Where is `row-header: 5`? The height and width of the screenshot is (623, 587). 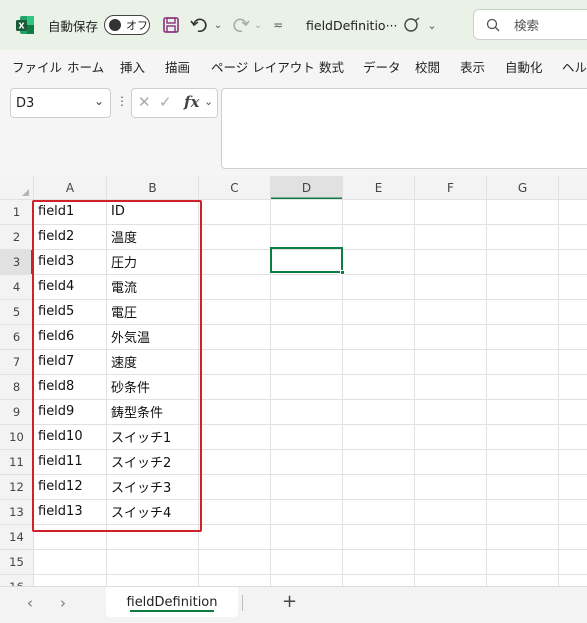
row-header: 5 is located at coordinates (16, 311).